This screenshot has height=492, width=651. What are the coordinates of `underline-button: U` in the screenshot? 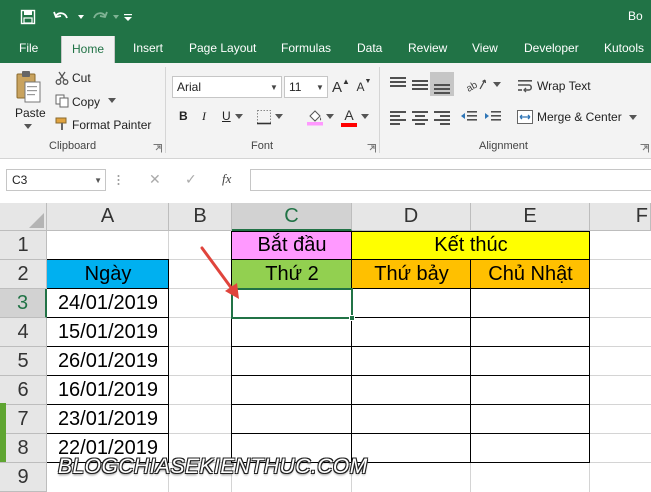 It's located at (226, 116).